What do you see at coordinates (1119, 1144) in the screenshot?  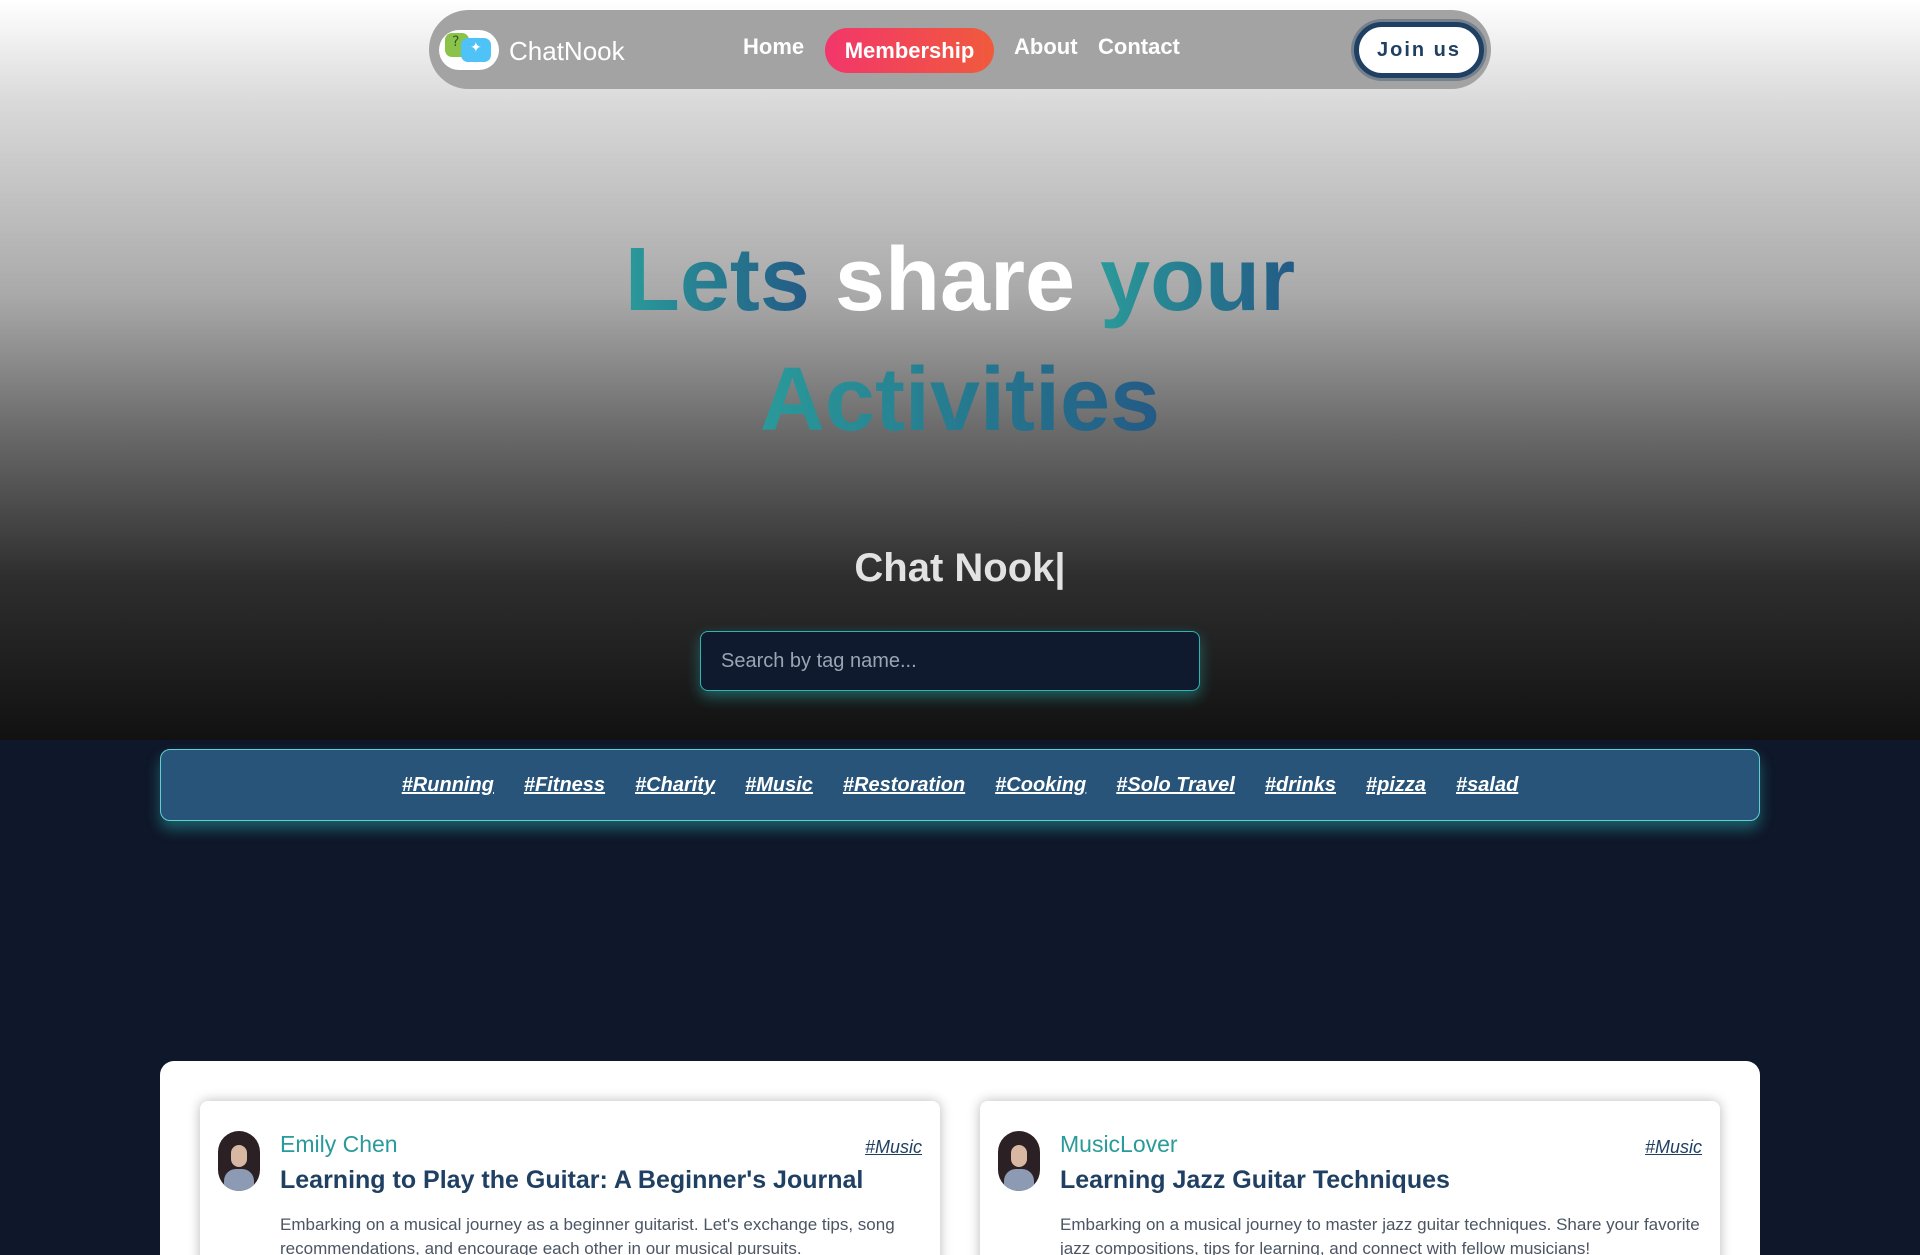 I see `post-author: MusicLover` at bounding box center [1119, 1144].